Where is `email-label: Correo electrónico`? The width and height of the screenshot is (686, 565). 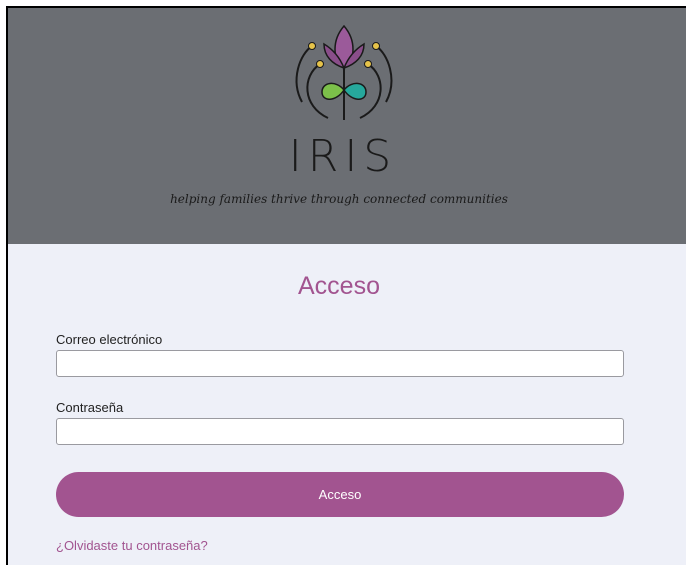
email-label: Correo electrónico is located at coordinates (109, 339).